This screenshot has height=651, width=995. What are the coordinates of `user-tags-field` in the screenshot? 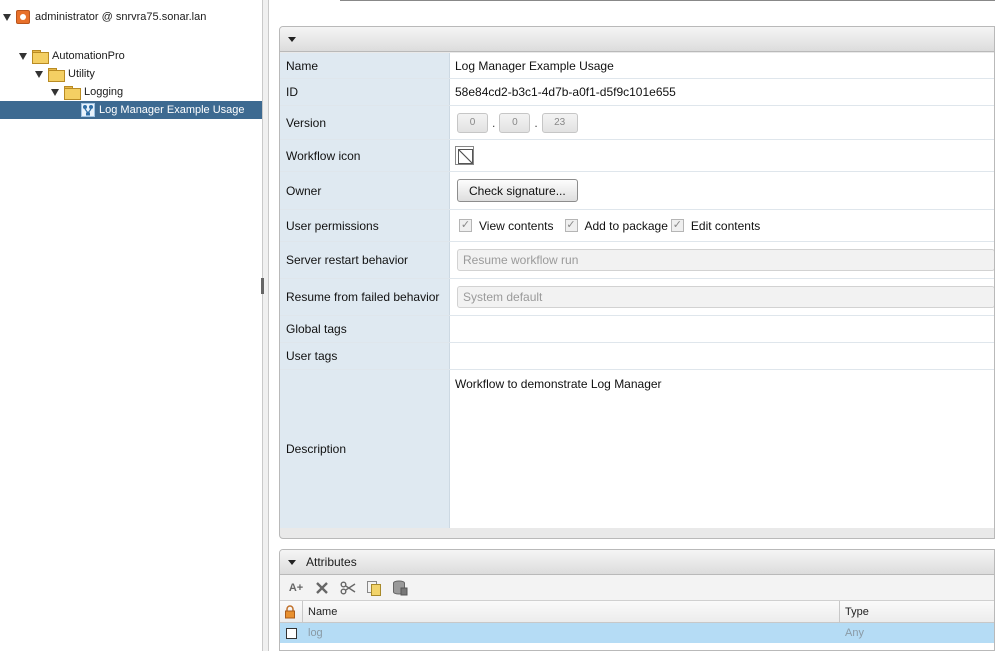 It's located at (722, 356).